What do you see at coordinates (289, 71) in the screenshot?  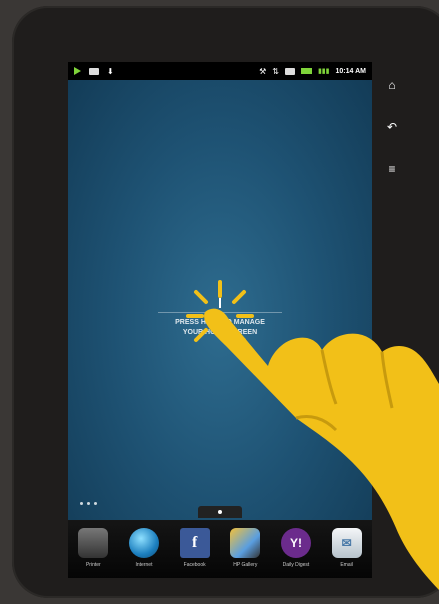 I see `sd-card-icon` at bounding box center [289, 71].